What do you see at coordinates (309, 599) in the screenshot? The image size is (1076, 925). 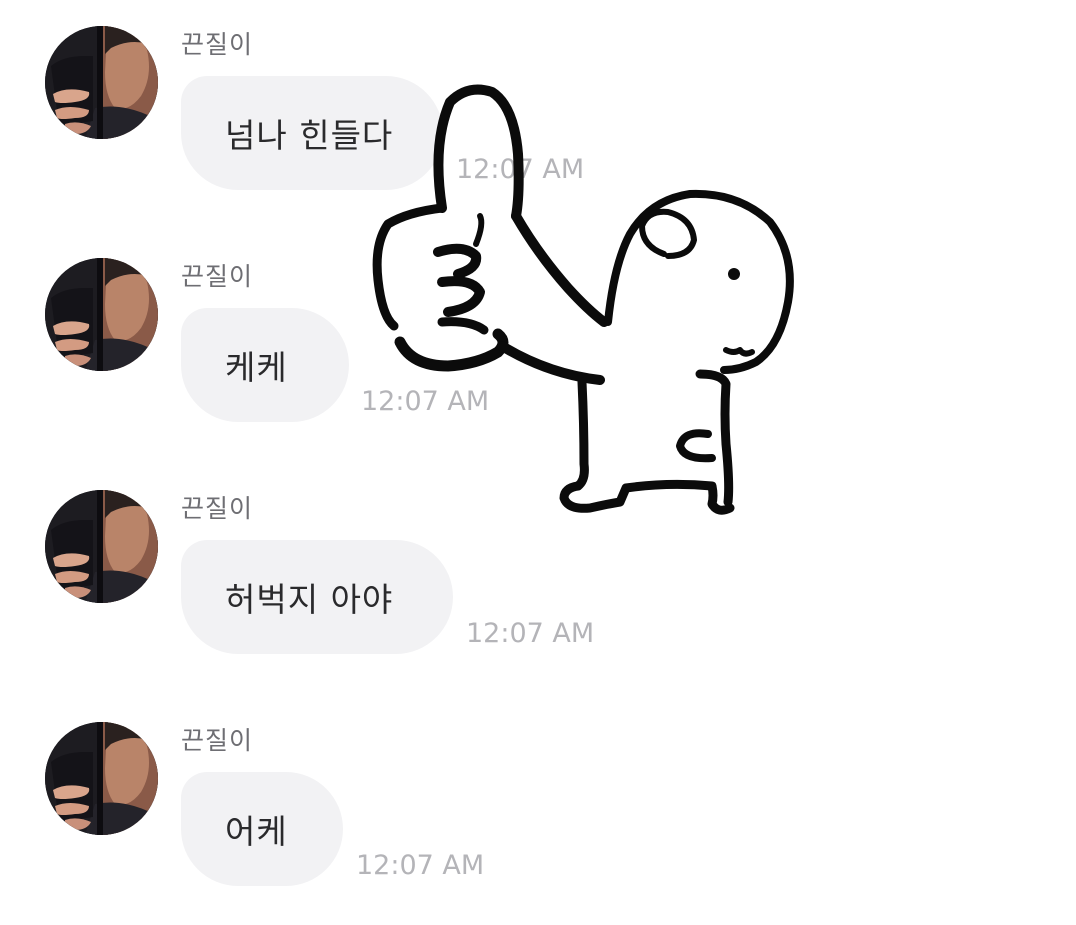 I see `message-text: 허벅지 아야` at bounding box center [309, 599].